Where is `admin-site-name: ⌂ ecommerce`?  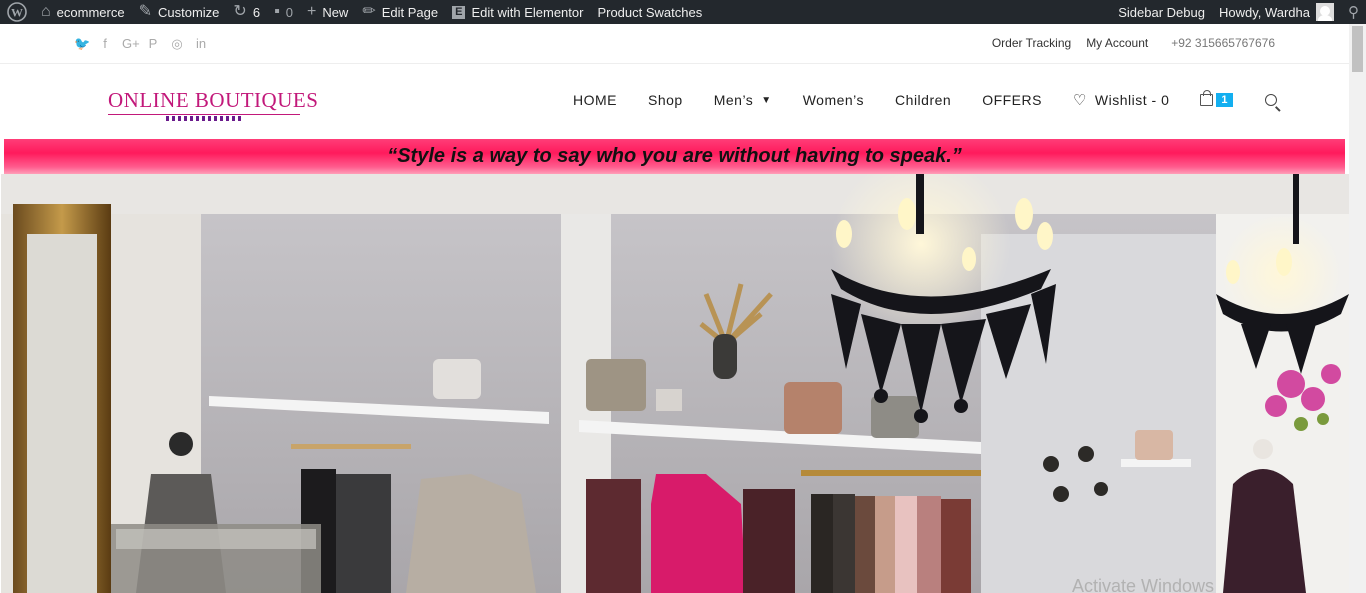 admin-site-name: ⌂ ecommerce is located at coordinates (83, 12).